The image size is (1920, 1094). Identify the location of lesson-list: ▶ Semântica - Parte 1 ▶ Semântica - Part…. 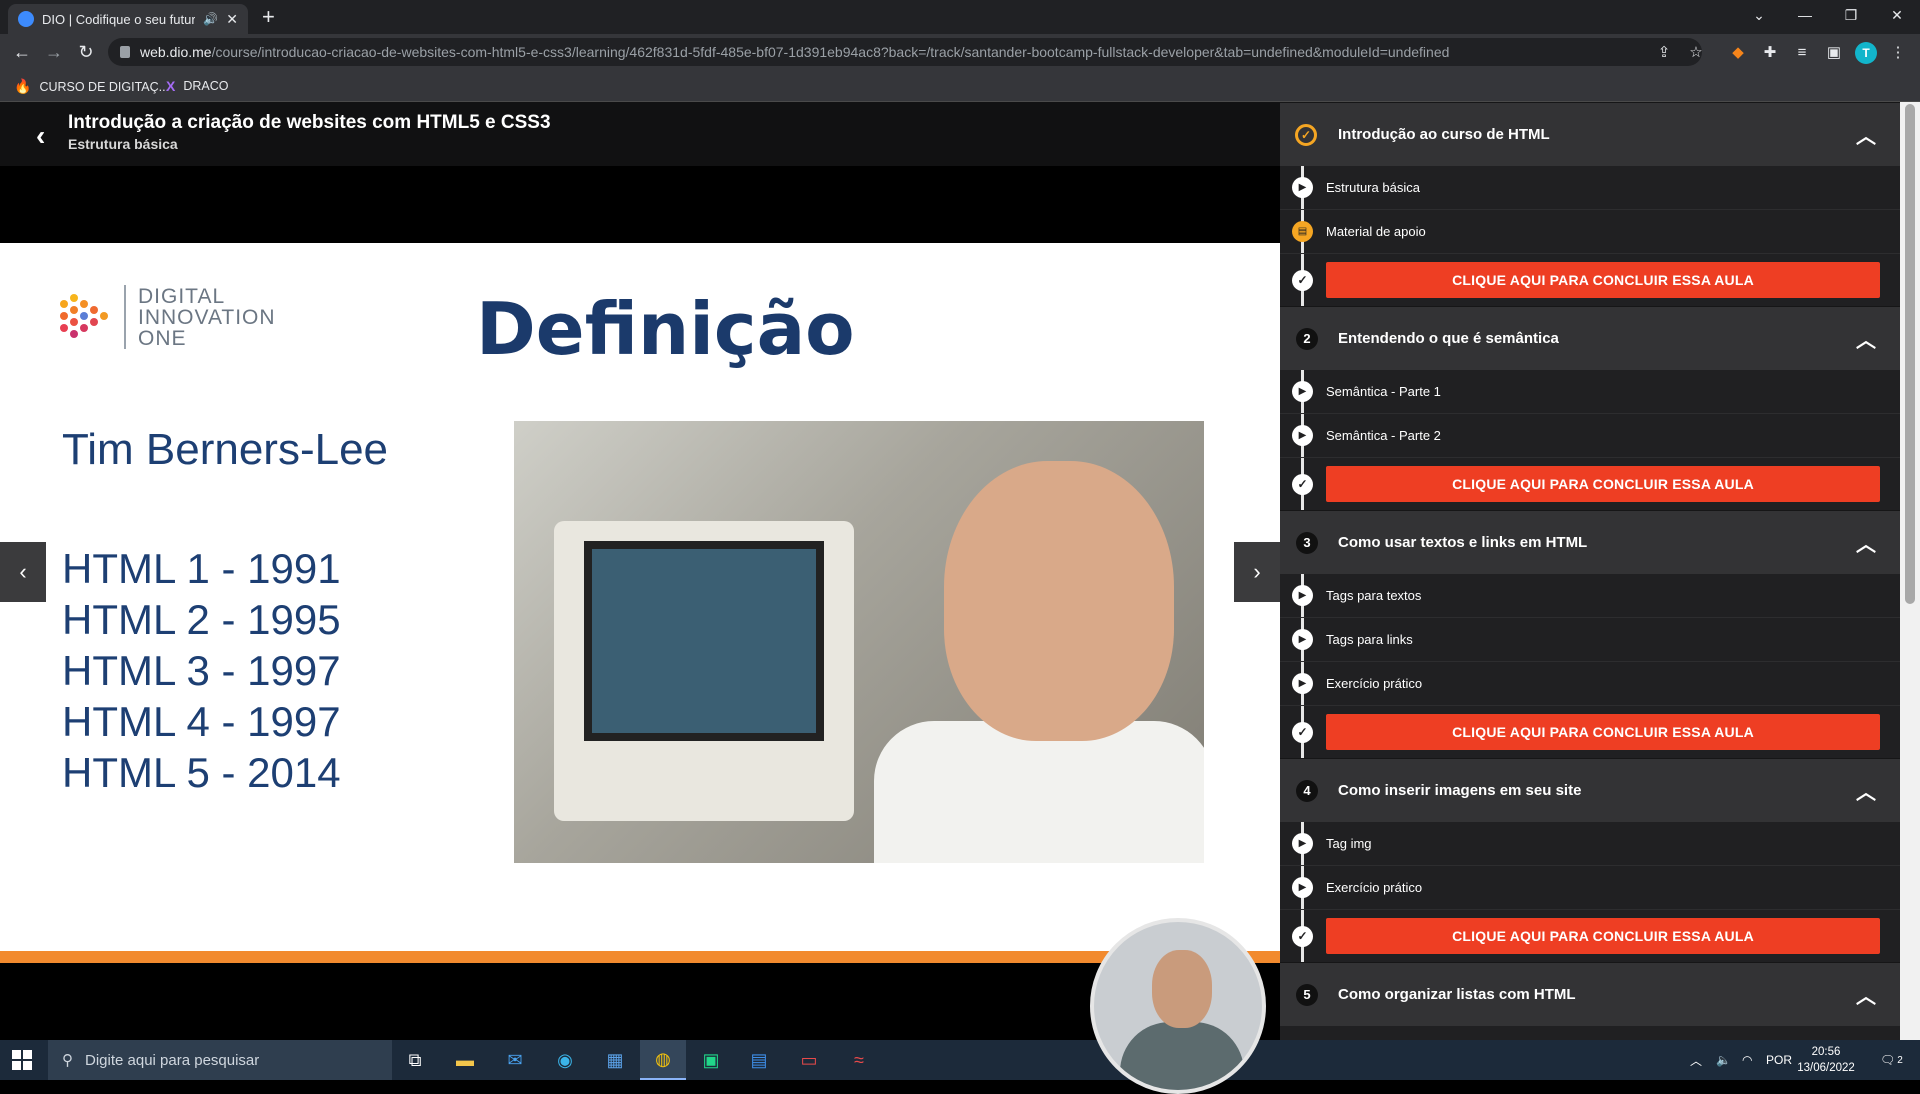
(1590, 440).